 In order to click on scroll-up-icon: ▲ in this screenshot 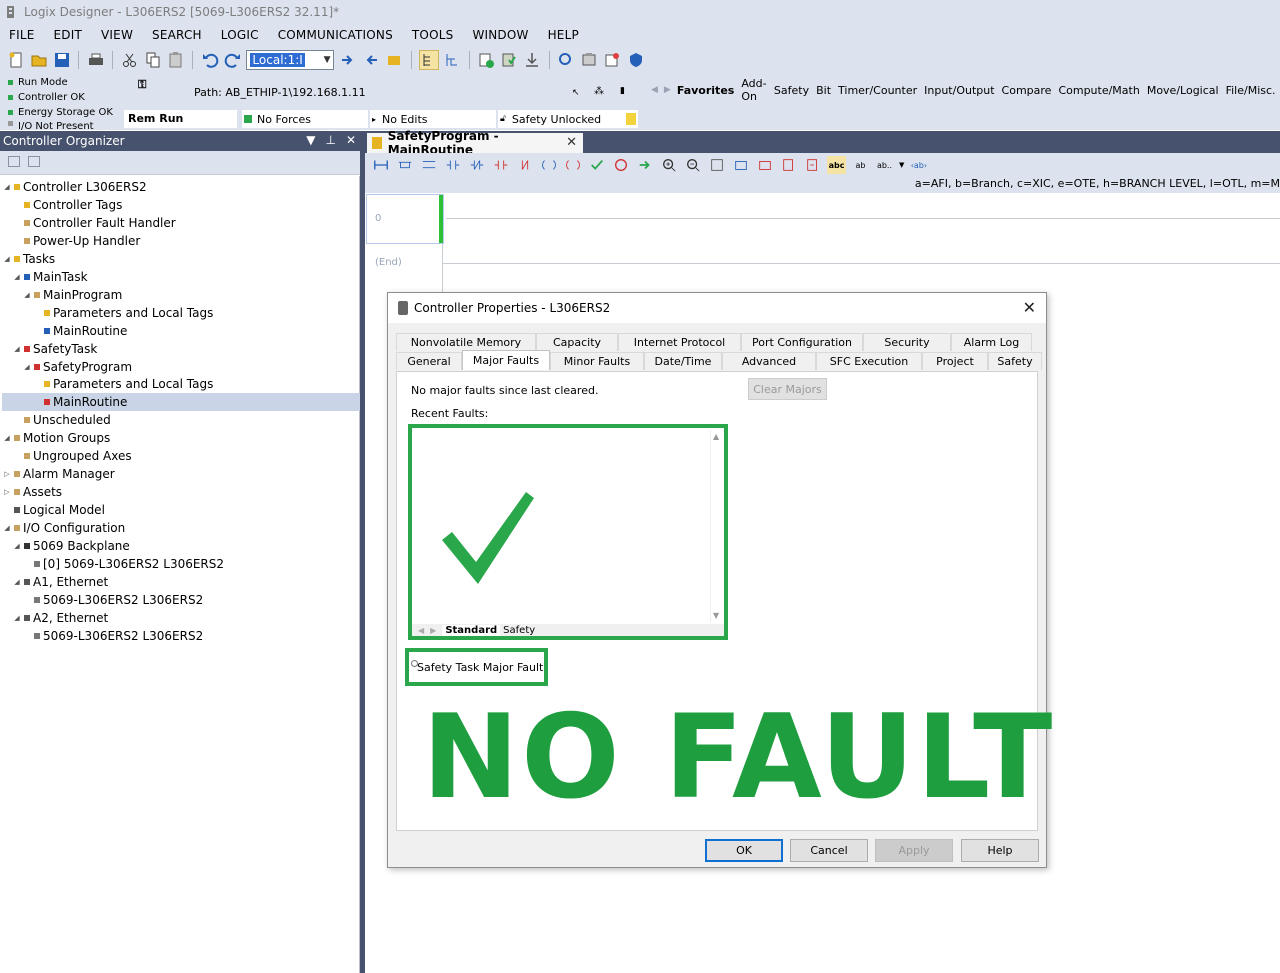, I will do `click(716, 436)`.